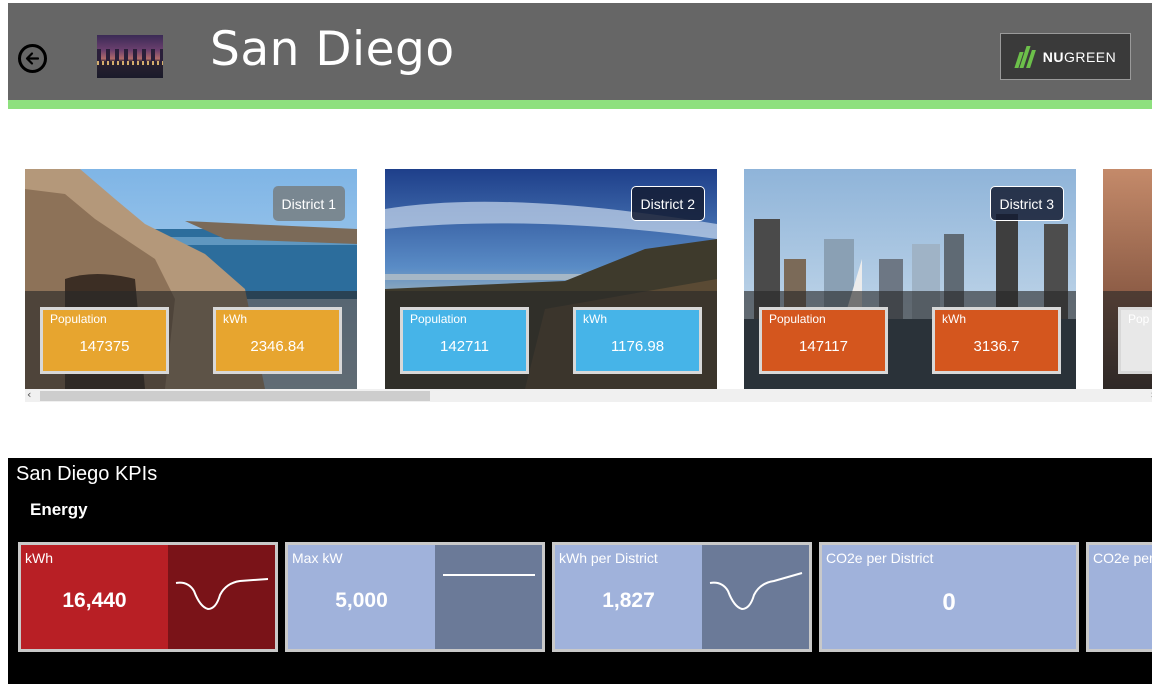 The image size is (1152, 684). What do you see at coordinates (130, 56) in the screenshot?
I see `city-thumbnail` at bounding box center [130, 56].